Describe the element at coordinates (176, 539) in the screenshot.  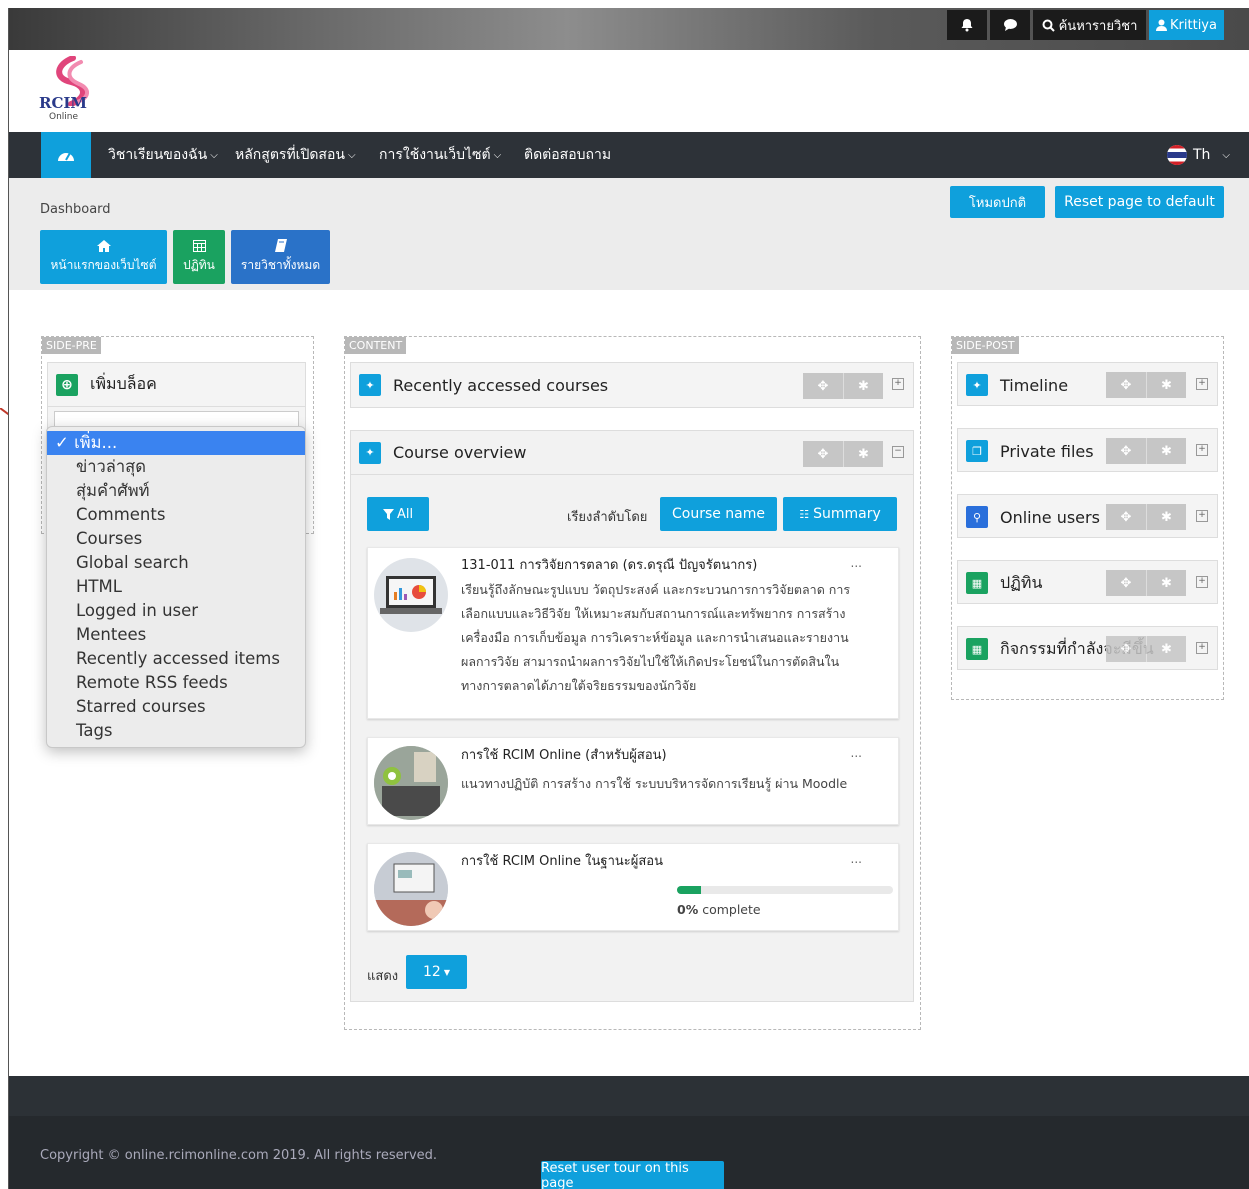
I see `dropdown-option: Courses` at that location.